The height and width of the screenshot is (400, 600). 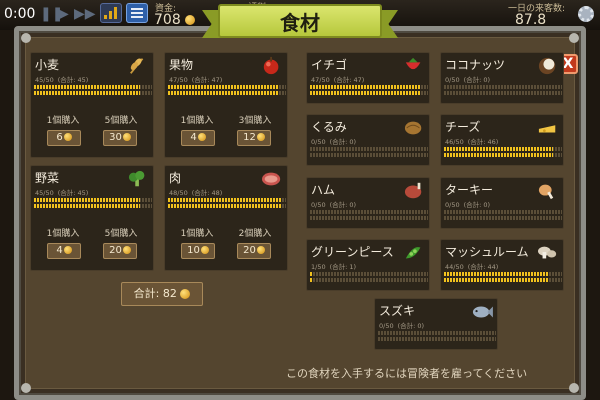 I want to click on ingredient-name: 野菜, so click(x=47, y=178).